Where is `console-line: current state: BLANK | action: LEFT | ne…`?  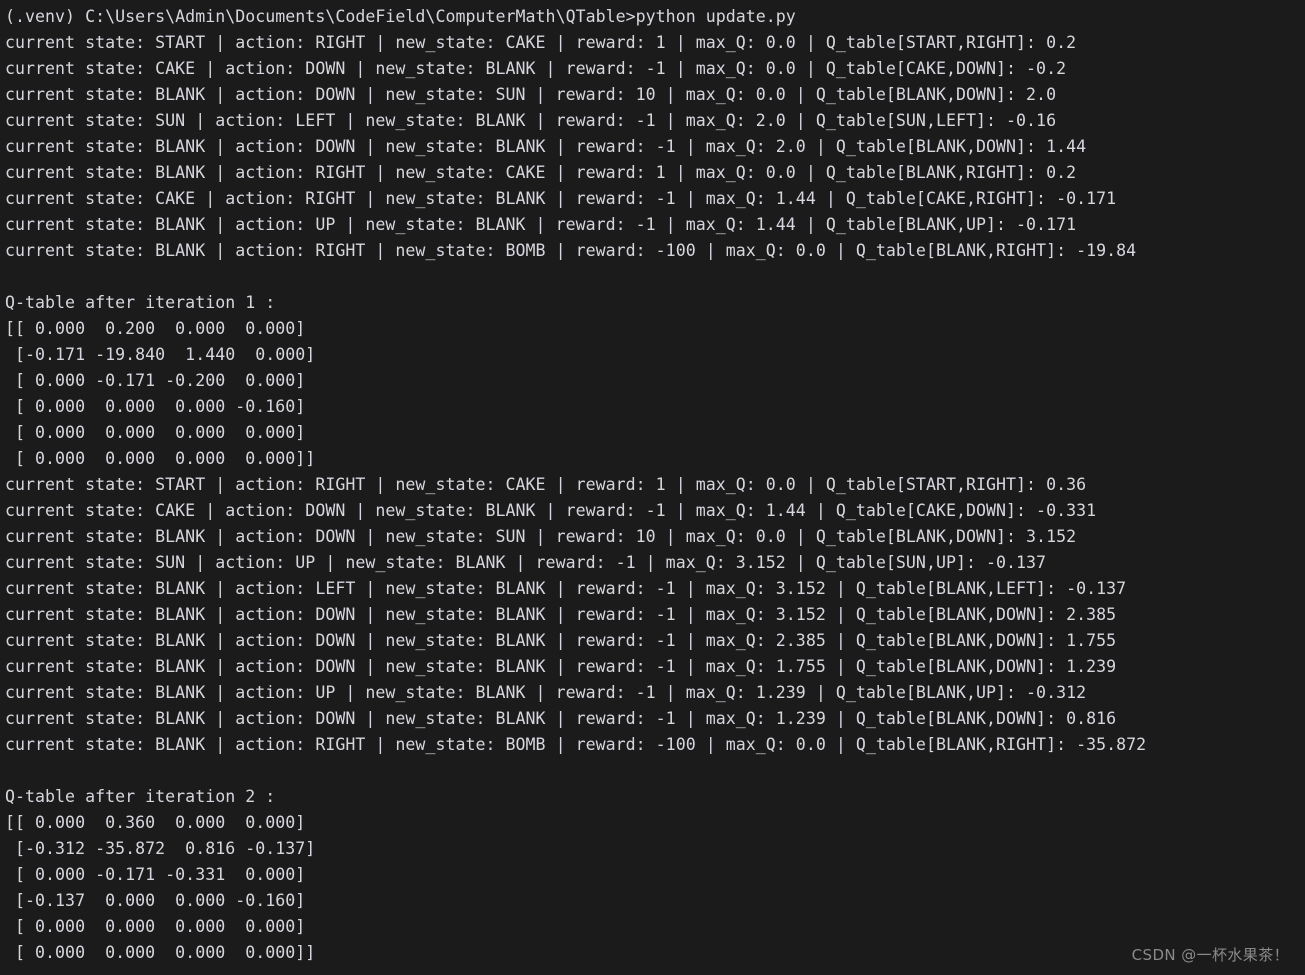
console-line: current state: BLANK | action: LEFT | ne… is located at coordinates (566, 588).